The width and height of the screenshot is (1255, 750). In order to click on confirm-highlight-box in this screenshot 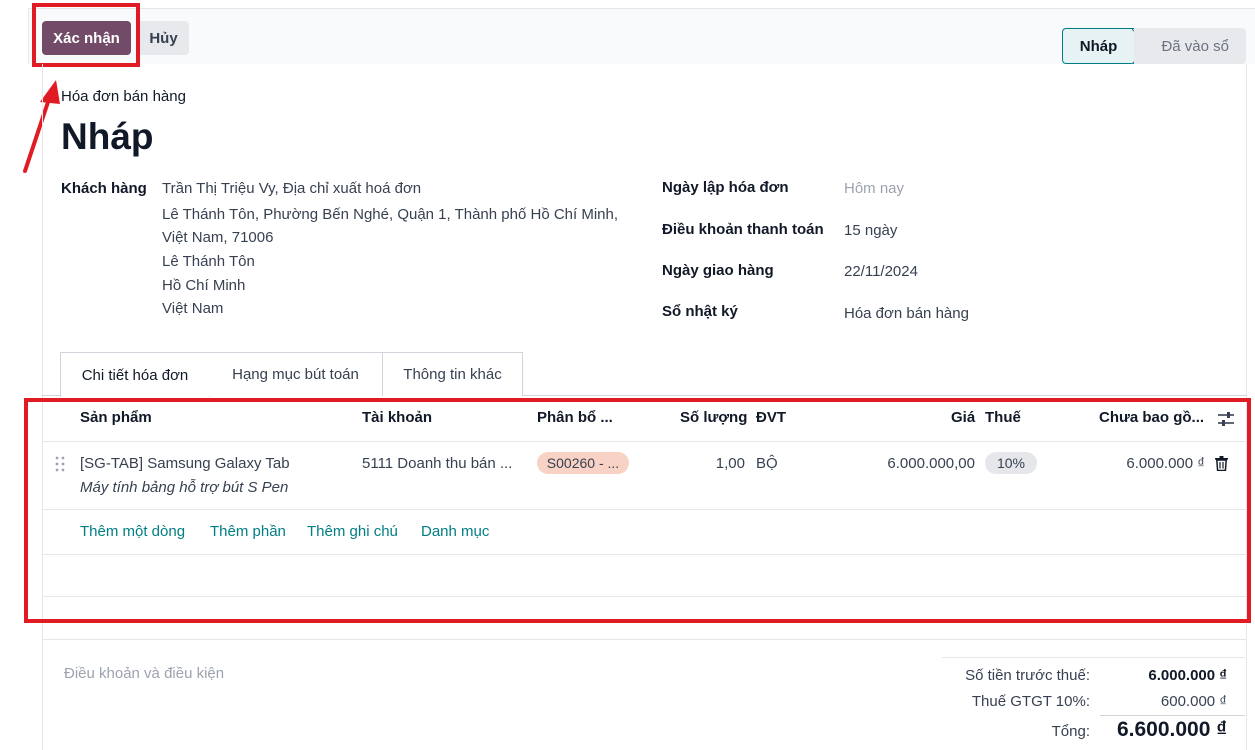, I will do `click(86, 35)`.